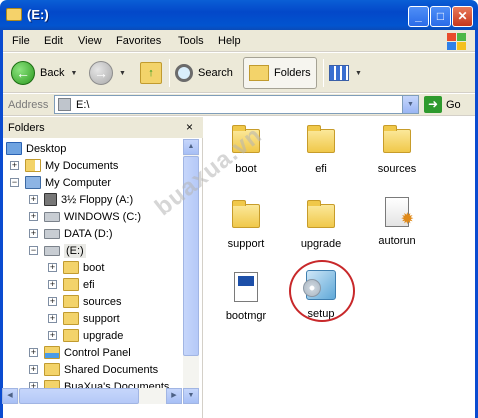 The width and height of the screenshot is (478, 418). Describe the element at coordinates (38, 14) in the screenshot. I see `window-title: (E:)` at that location.